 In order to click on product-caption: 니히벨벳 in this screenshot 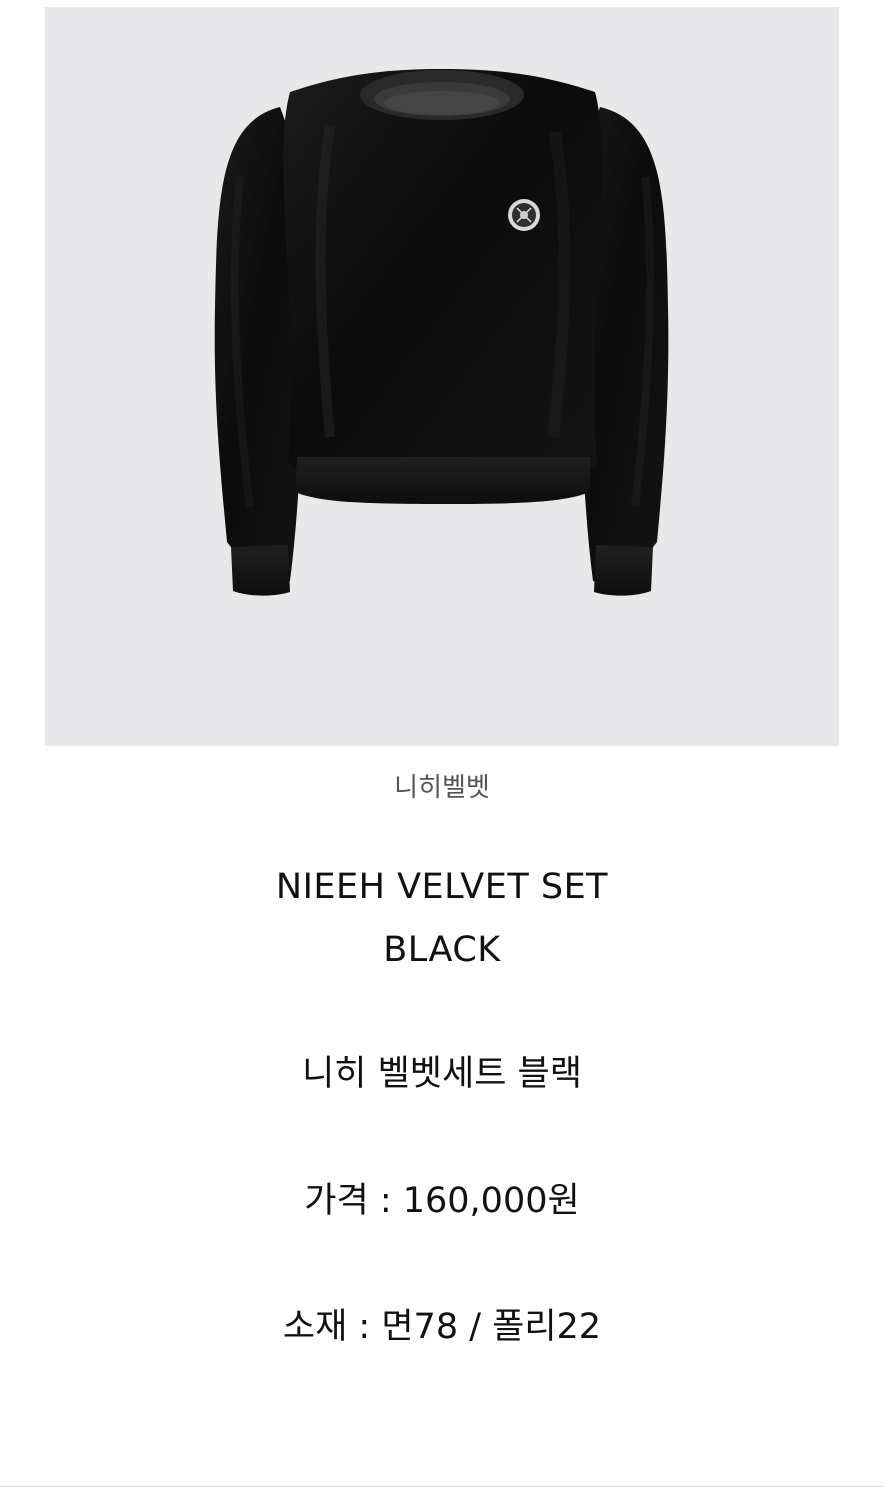, I will do `click(442, 788)`.